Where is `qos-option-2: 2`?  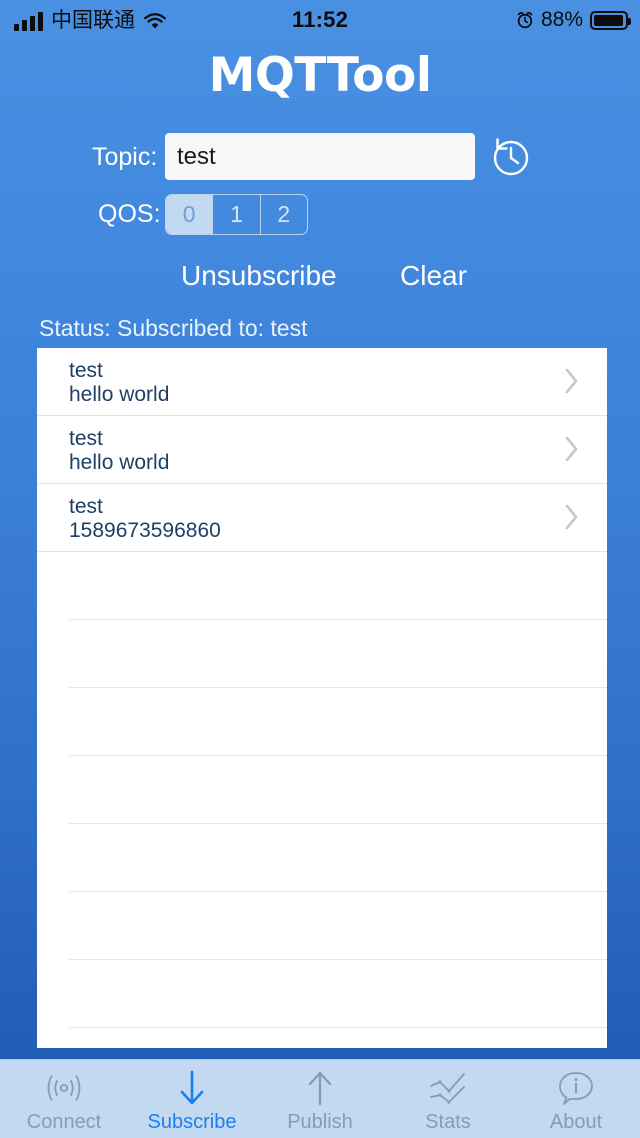
qos-option-2: 2 is located at coordinates (284, 214).